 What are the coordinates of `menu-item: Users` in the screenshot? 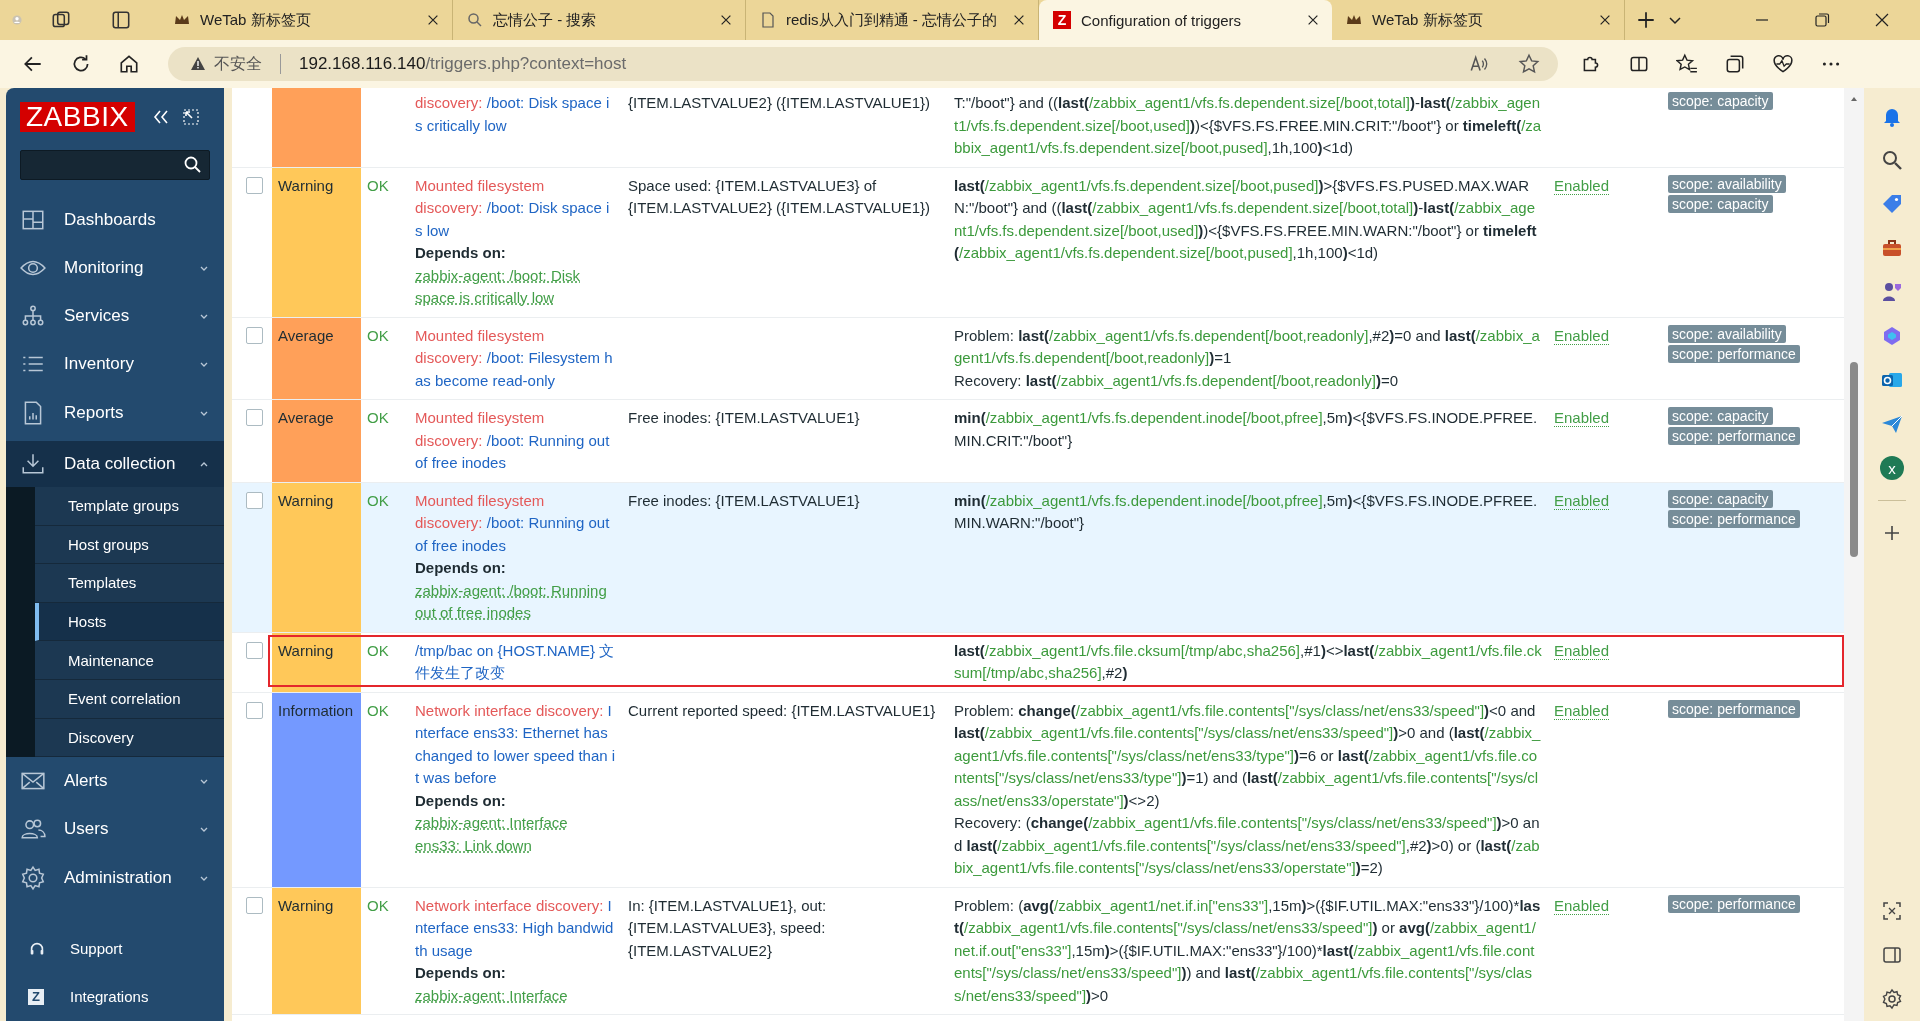 It's located at (115, 829).